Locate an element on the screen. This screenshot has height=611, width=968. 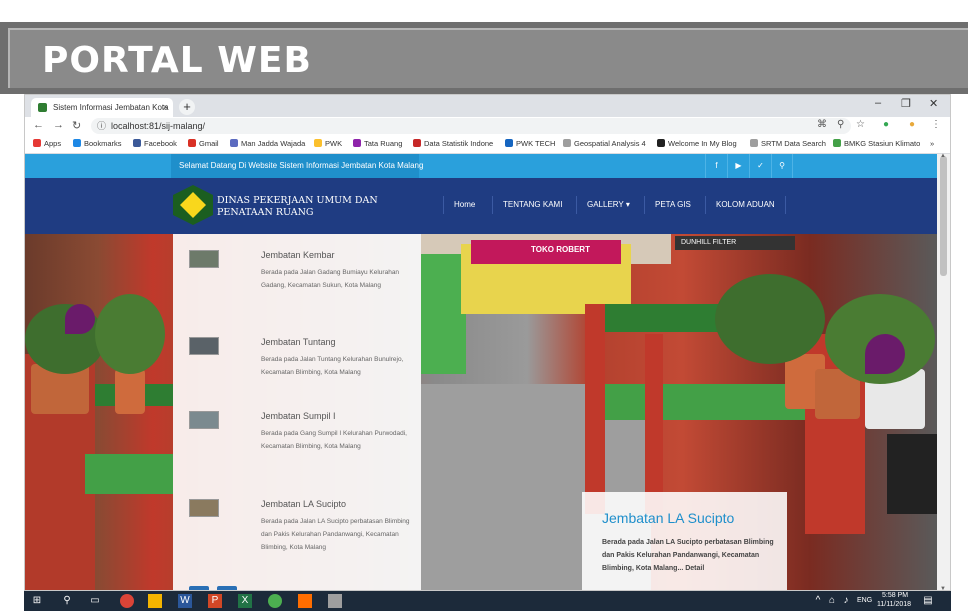
scroll-up-icon: ▲ is located at coordinates (943, 156).